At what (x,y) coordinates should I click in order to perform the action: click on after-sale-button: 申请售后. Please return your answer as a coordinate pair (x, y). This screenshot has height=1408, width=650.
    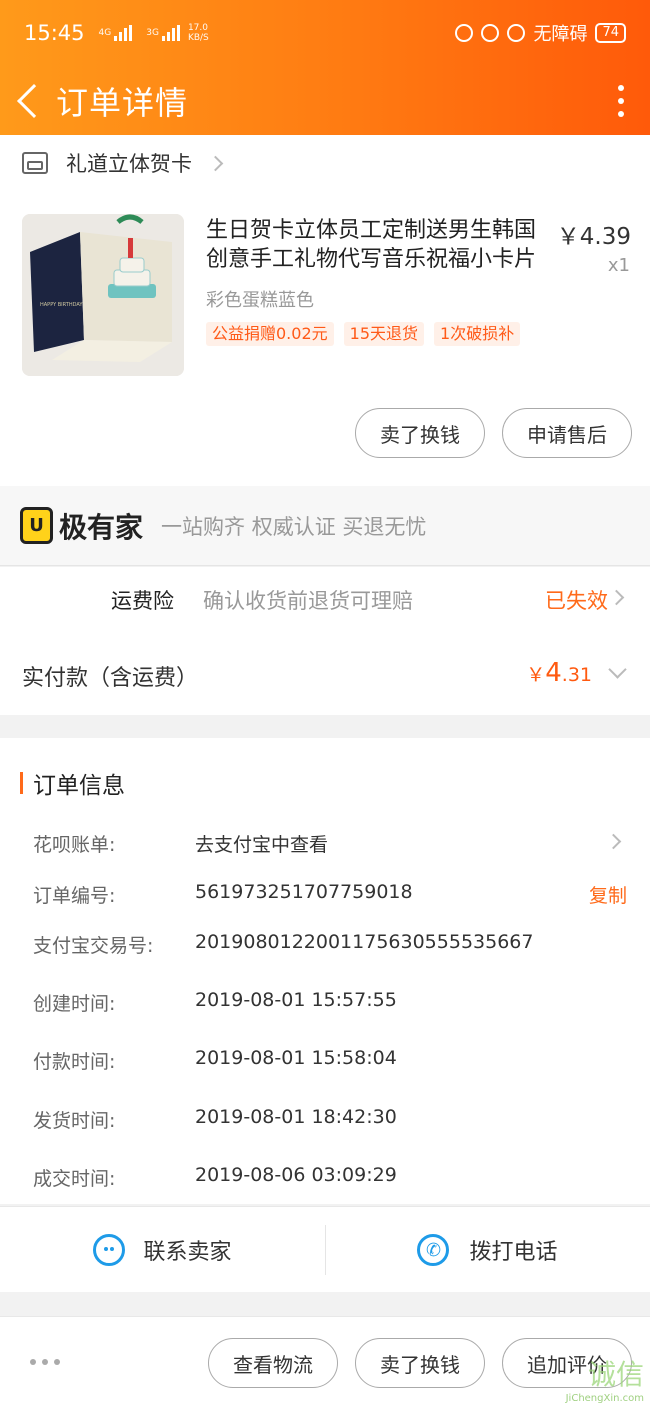
    Looking at the image, I should click on (567, 433).